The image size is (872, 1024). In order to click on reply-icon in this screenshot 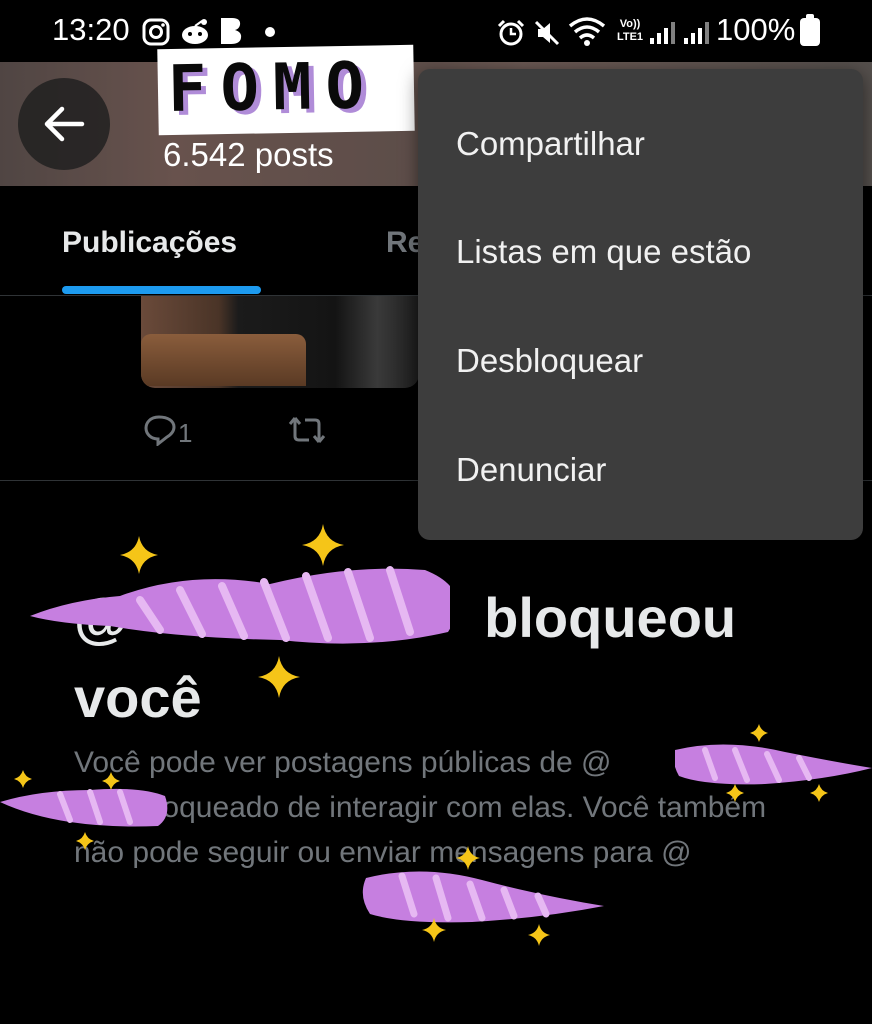, I will do `click(160, 430)`.